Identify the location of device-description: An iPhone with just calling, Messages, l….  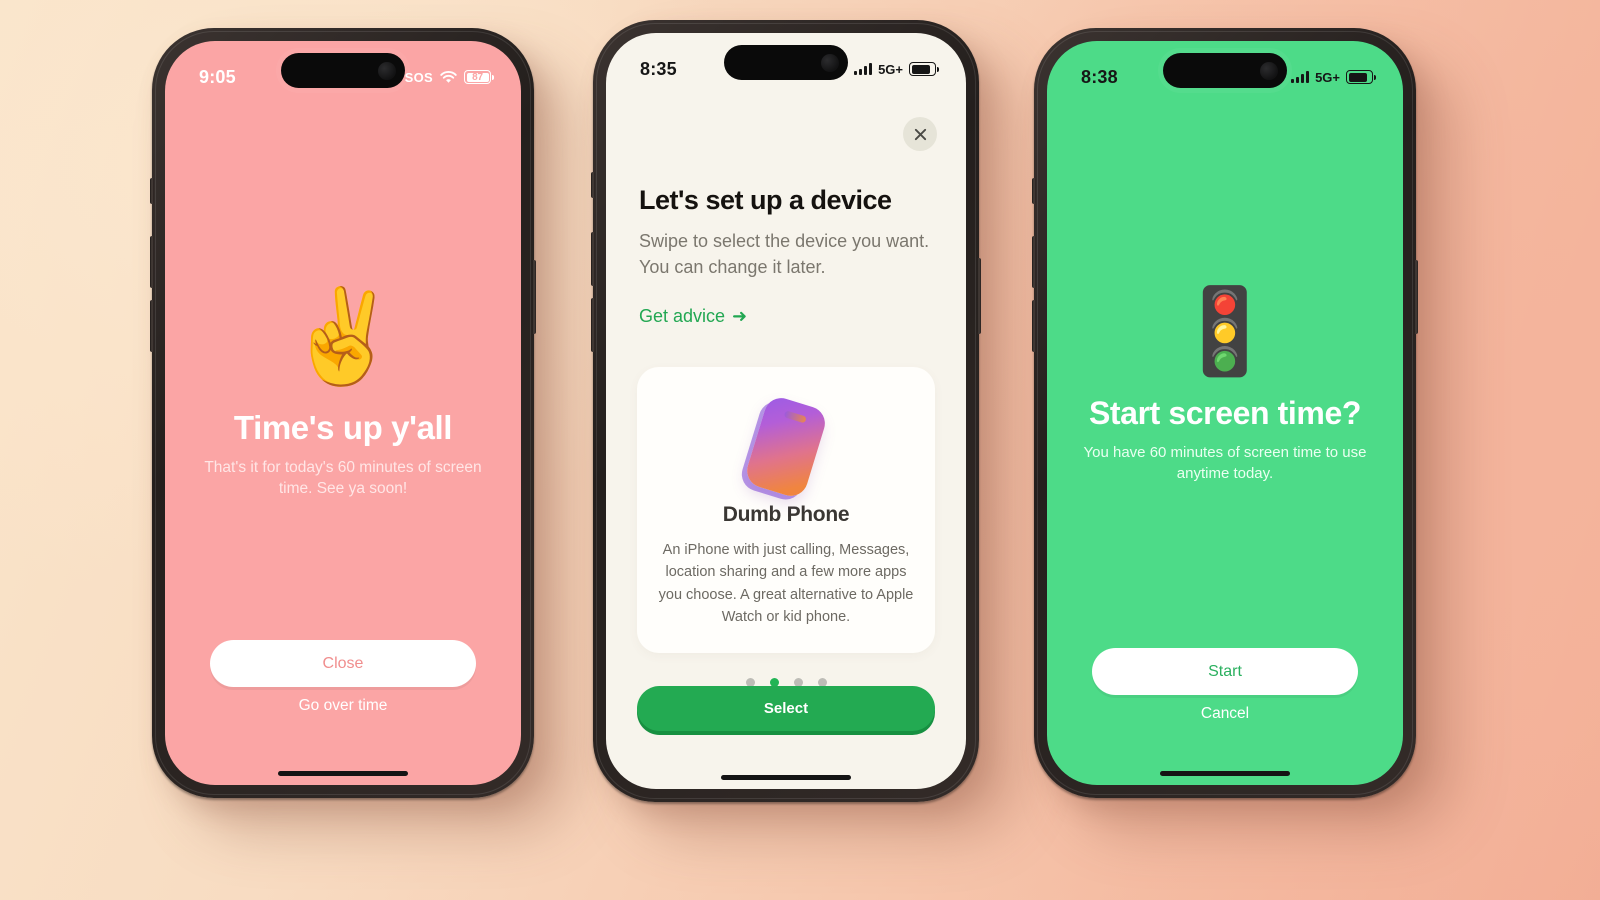
(786, 584).